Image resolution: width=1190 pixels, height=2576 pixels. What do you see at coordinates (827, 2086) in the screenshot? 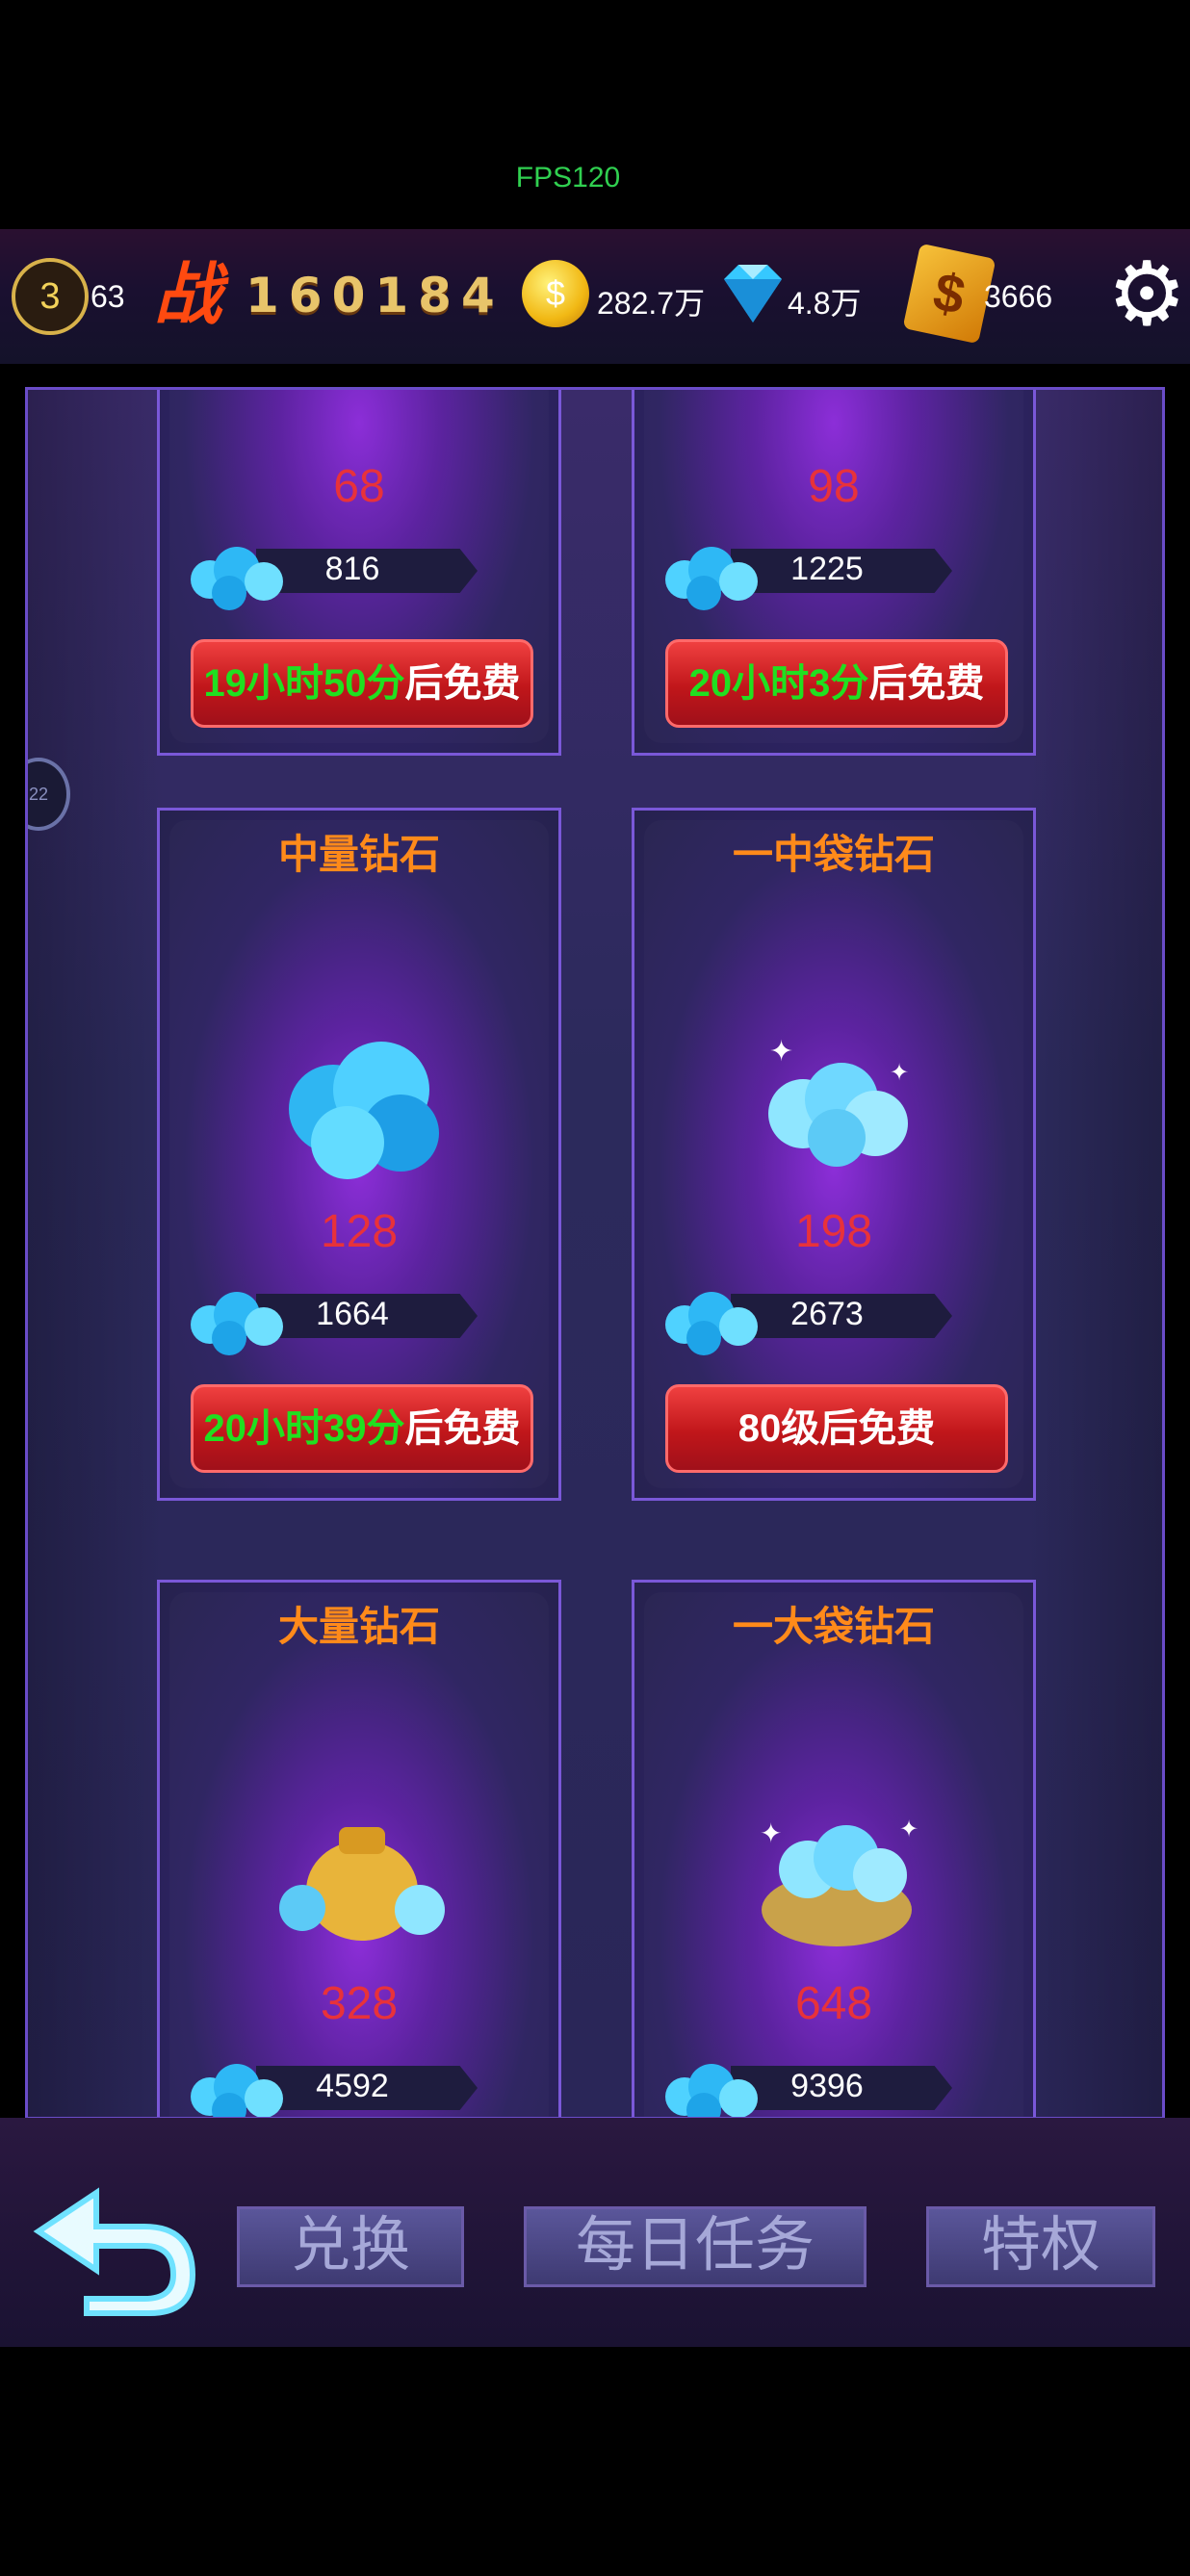
I see `item-quantity: 9396` at bounding box center [827, 2086].